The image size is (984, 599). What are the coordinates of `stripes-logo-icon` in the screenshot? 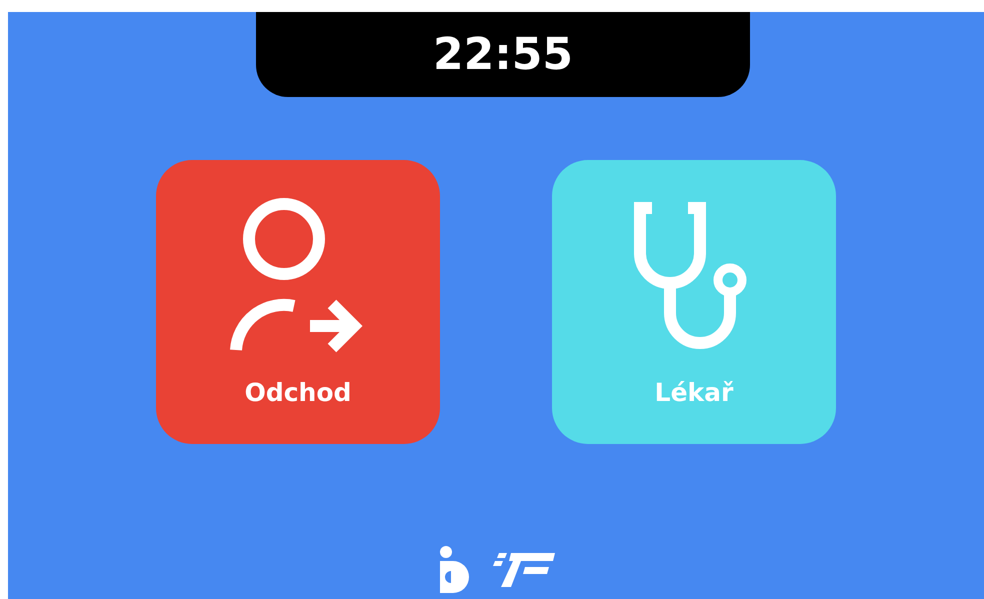 It's located at (524, 569).